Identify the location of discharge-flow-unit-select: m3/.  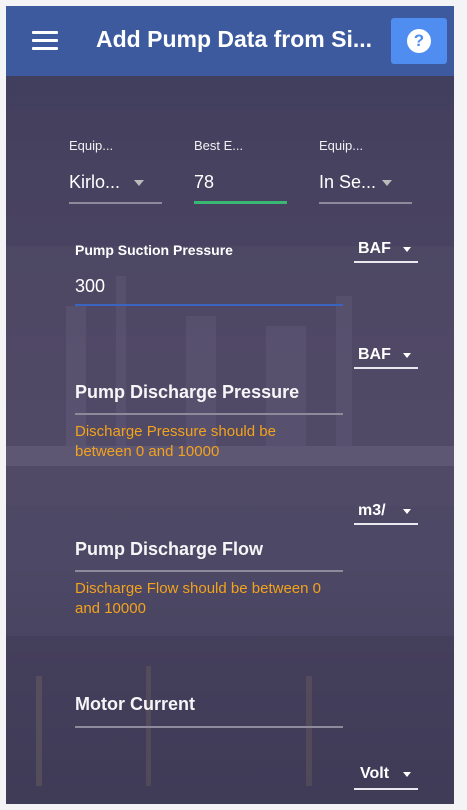
(372, 511).